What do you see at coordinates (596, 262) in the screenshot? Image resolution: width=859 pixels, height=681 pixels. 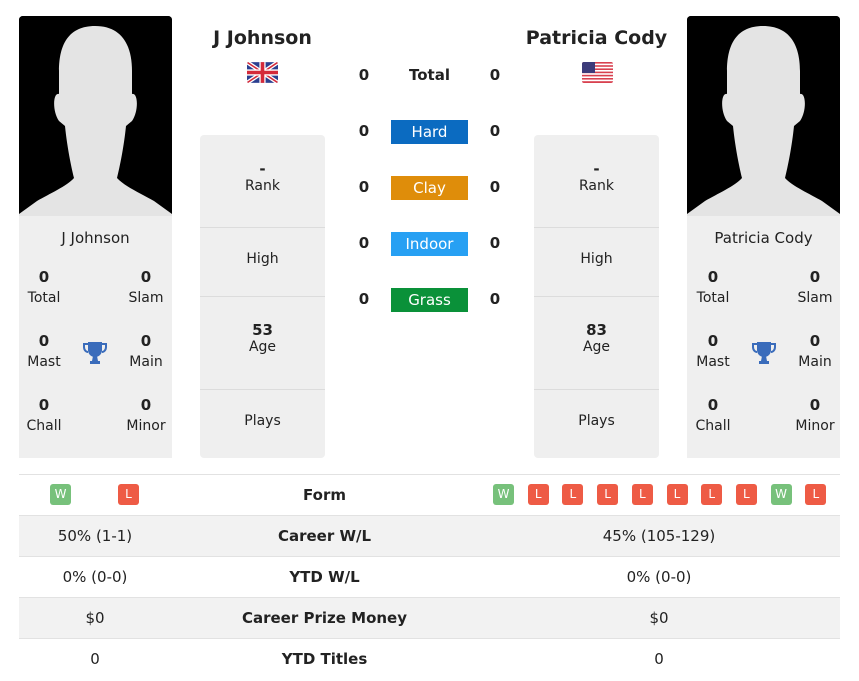 I see `player2-high: High` at bounding box center [596, 262].